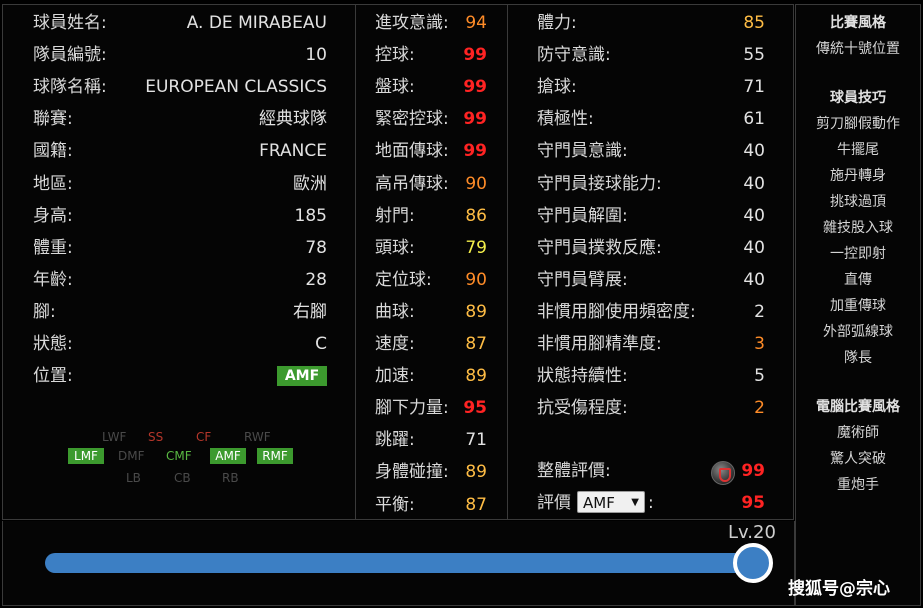 This screenshot has height=608, width=923. What do you see at coordinates (858, 306) in the screenshot?
I see `skill-item: 加重傳球` at bounding box center [858, 306].